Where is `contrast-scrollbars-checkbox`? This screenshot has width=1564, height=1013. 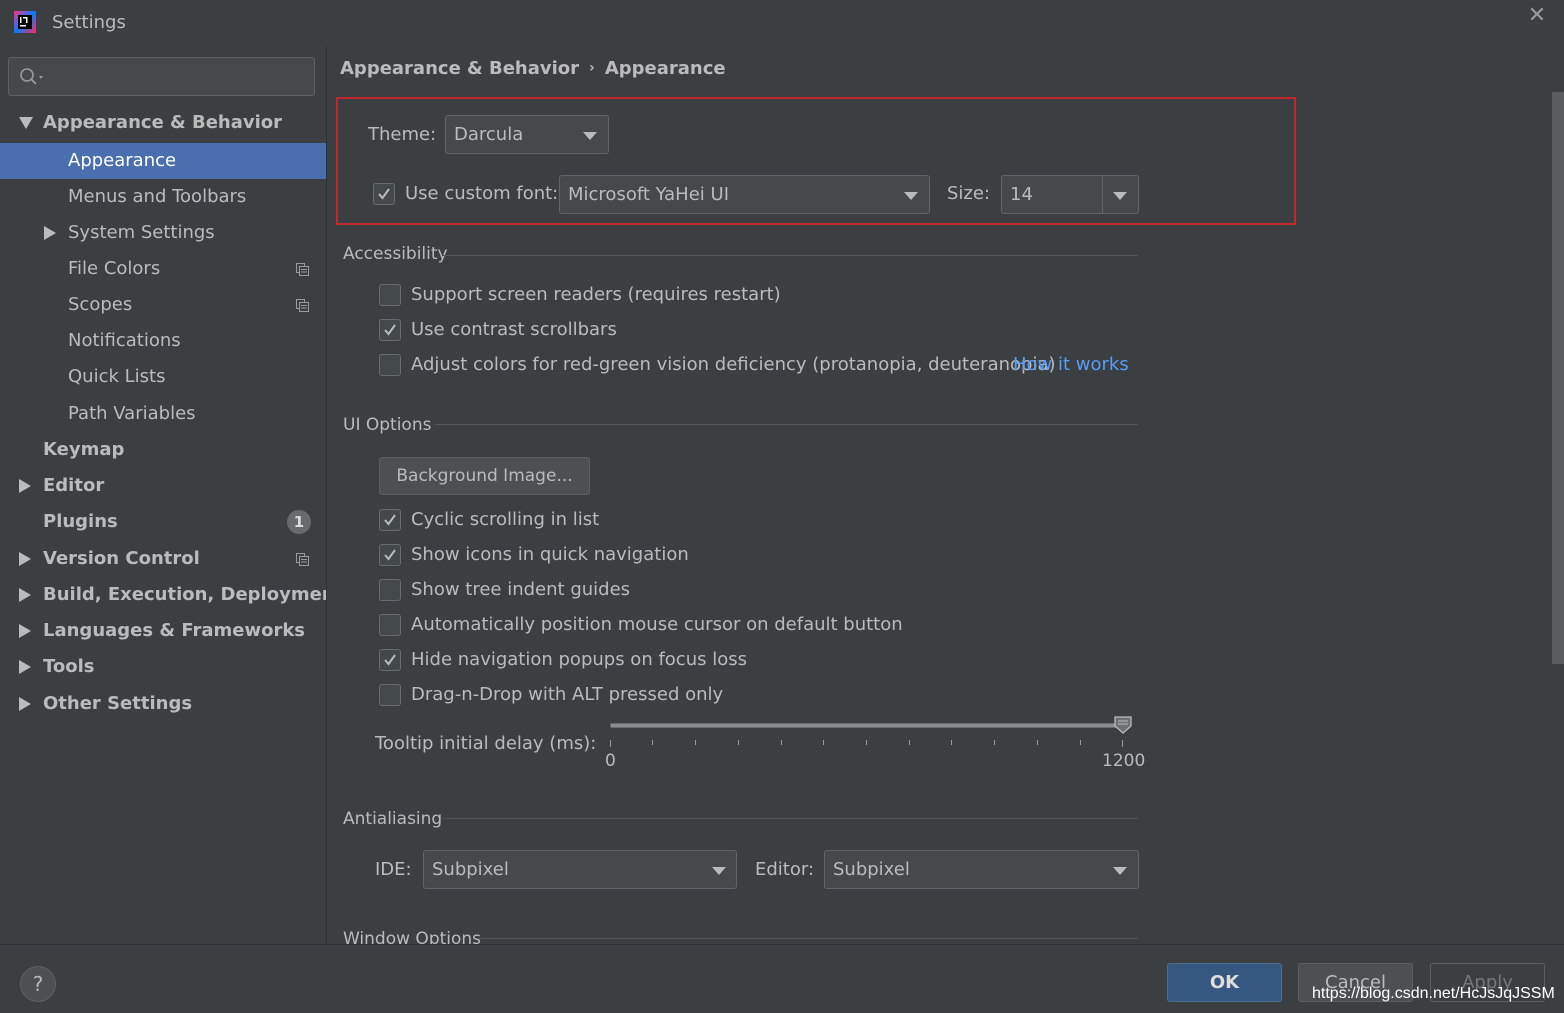 contrast-scrollbars-checkbox is located at coordinates (390, 330).